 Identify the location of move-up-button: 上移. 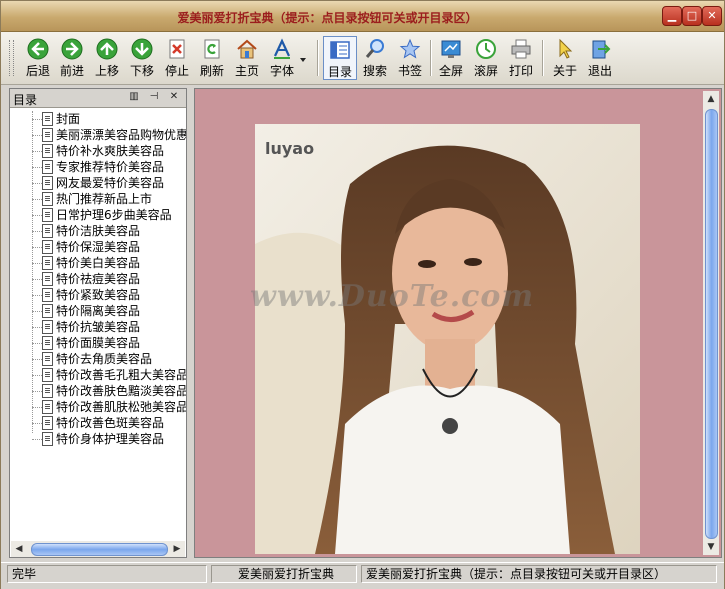
(107, 58).